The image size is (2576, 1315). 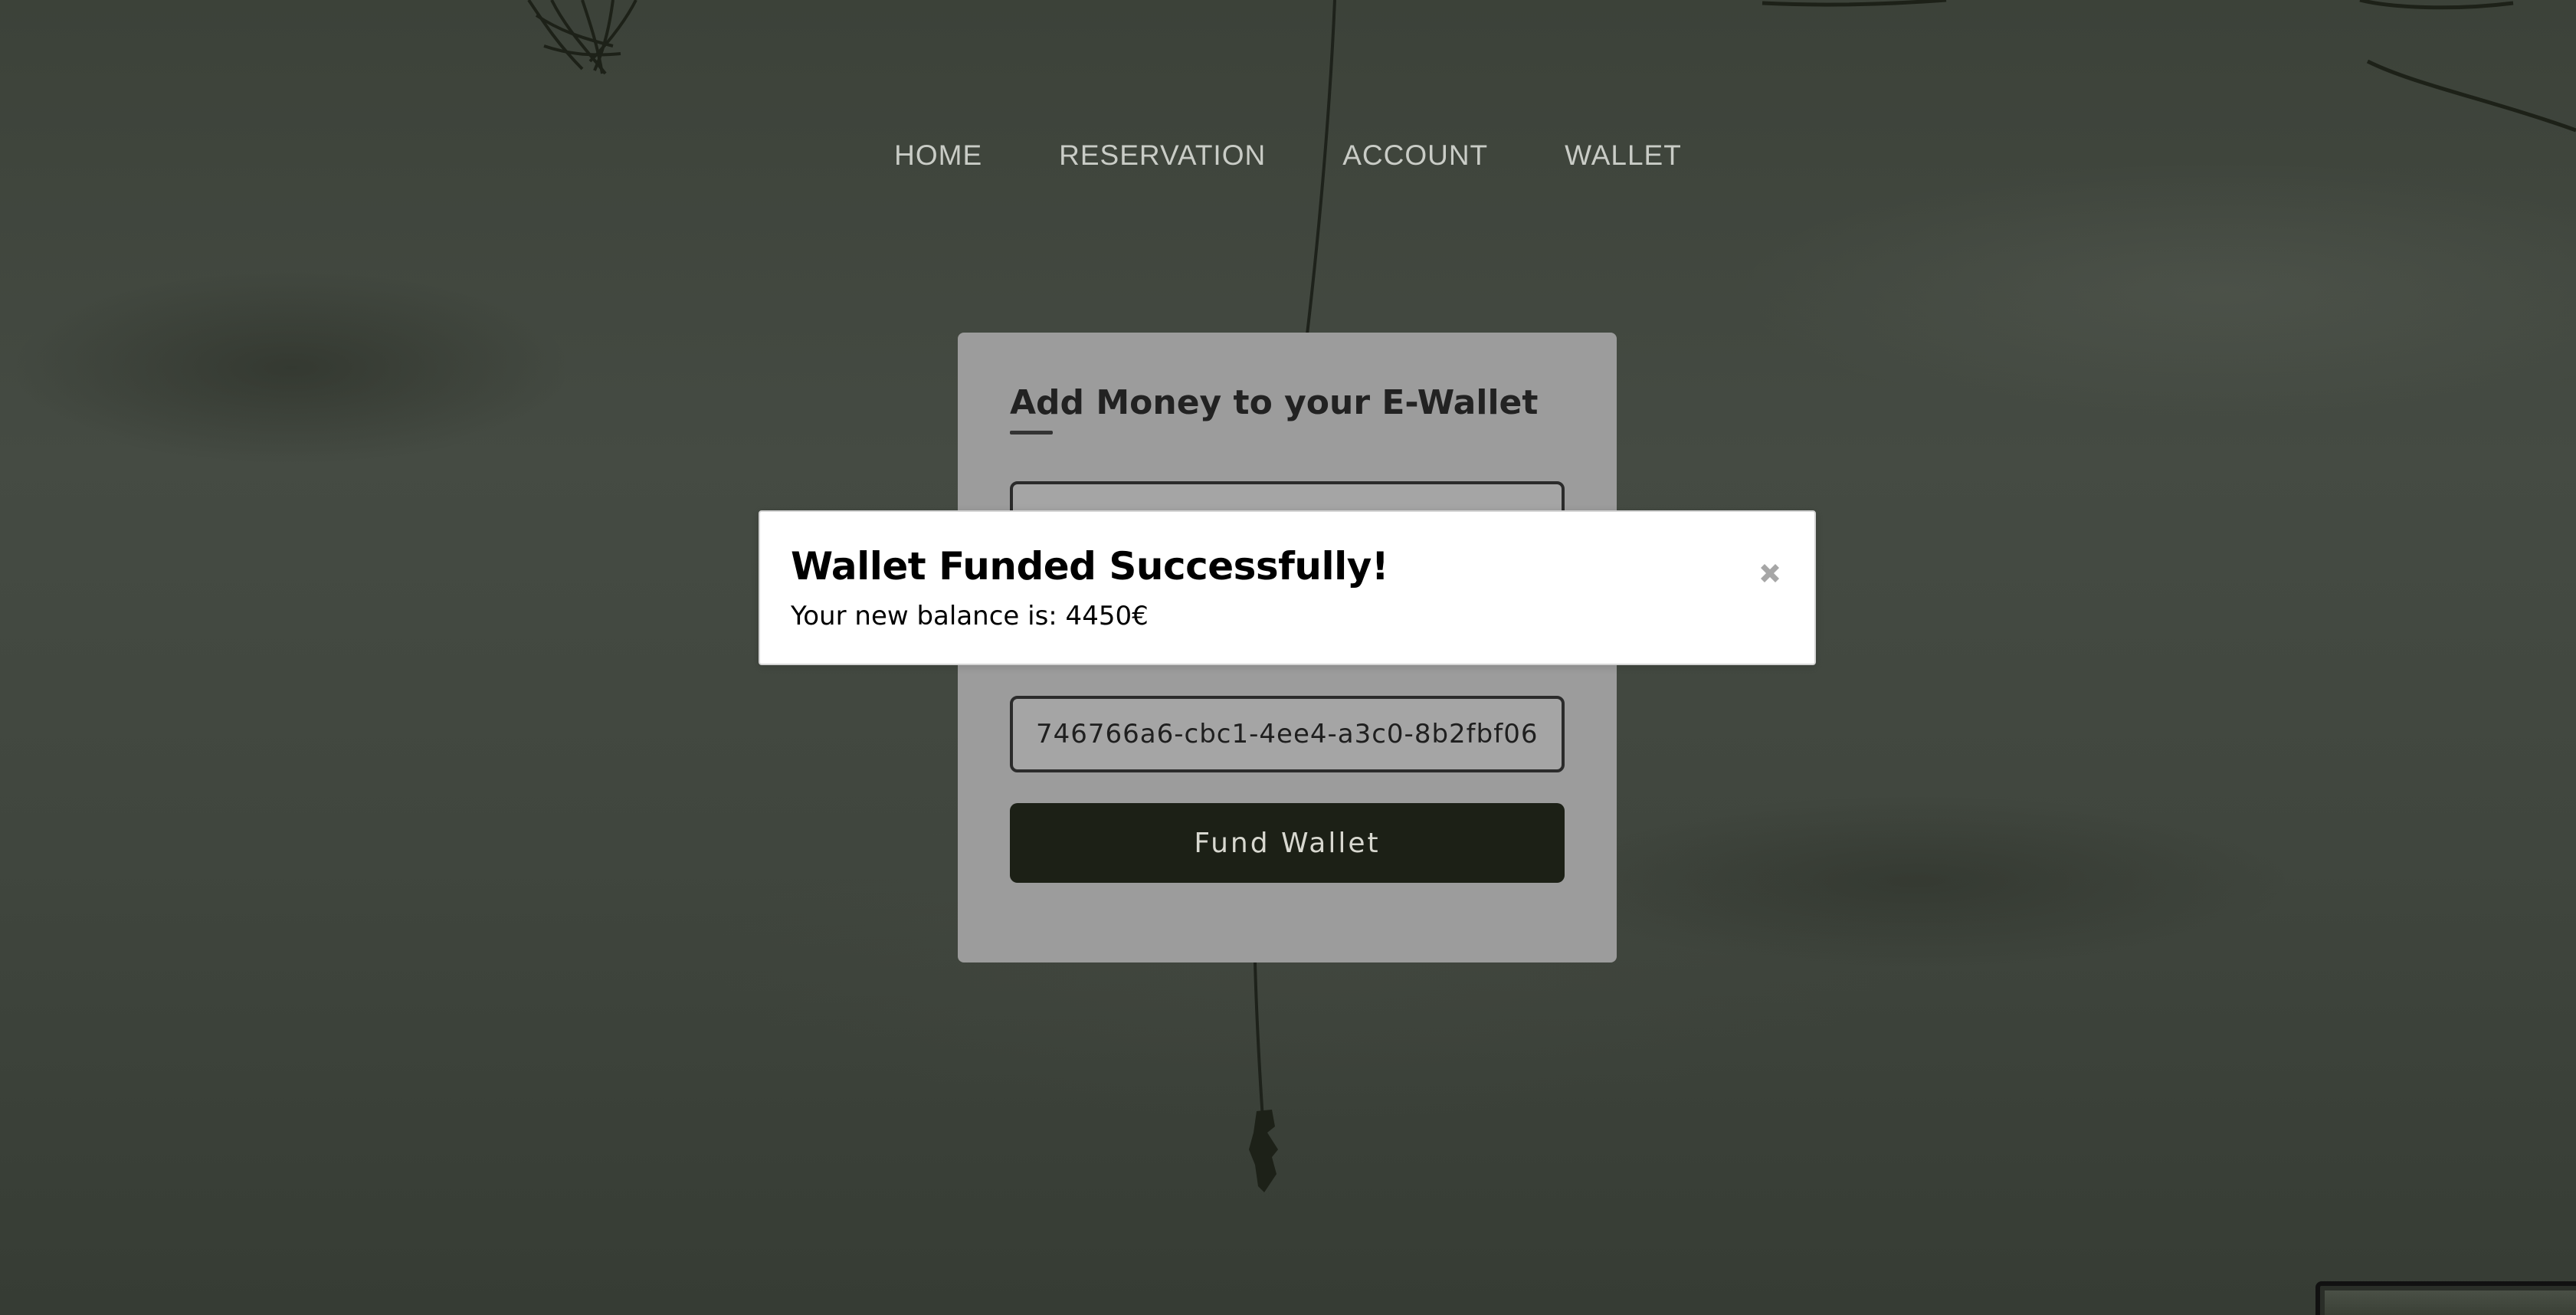 What do you see at coordinates (1415, 156) in the screenshot?
I see `nav-item-account: ACCOUNT` at bounding box center [1415, 156].